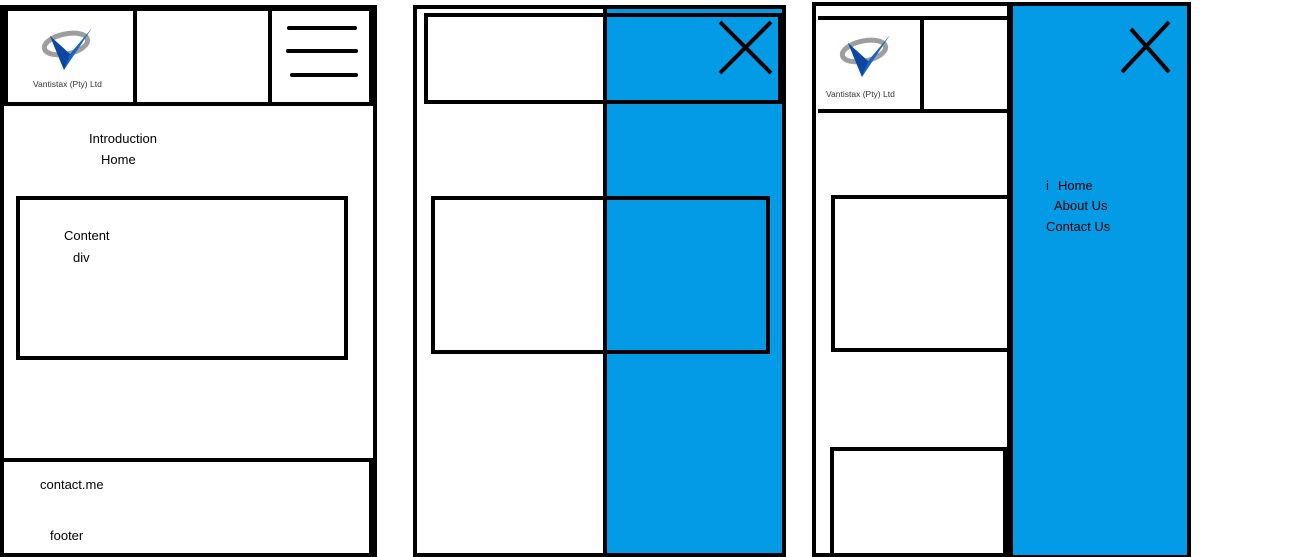 The width and height of the screenshot is (1293, 557). Describe the element at coordinates (81, 257) in the screenshot. I see `content-label-div: div` at that location.